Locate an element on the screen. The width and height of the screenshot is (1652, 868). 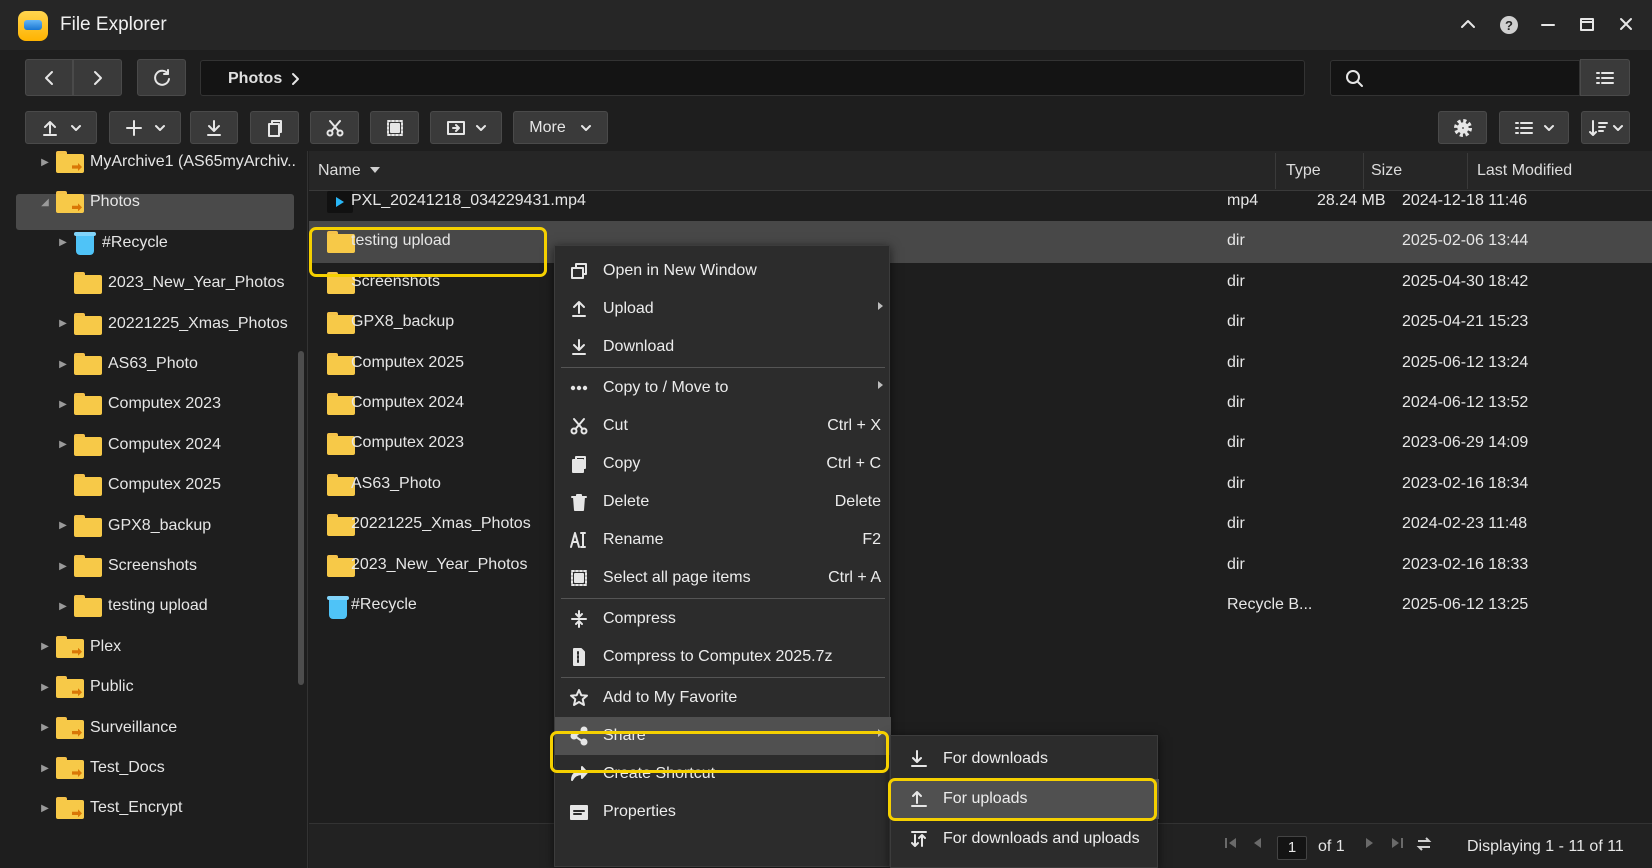
sidebar-item-testing-upload: ▶ testing upload is located at coordinates (132, 606).